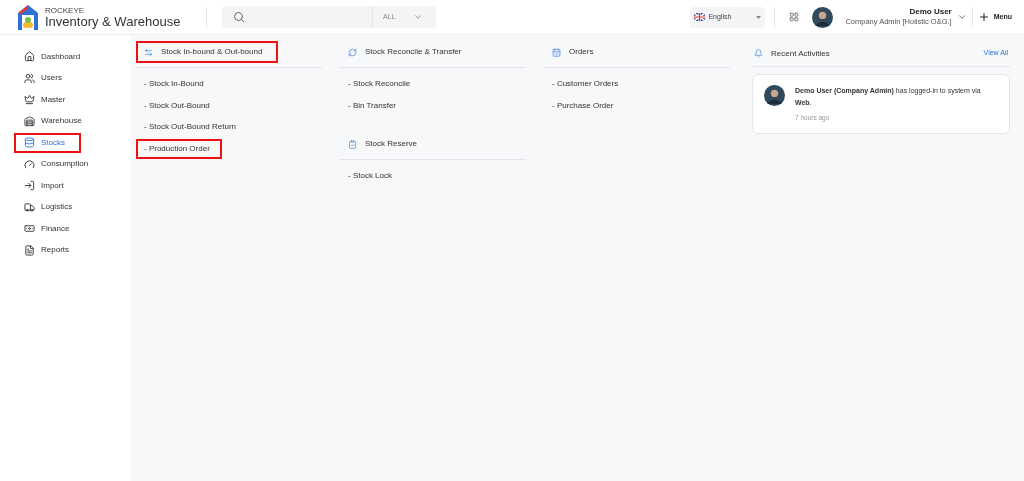 The width and height of the screenshot is (1024, 481). Describe the element at coordinates (29, 229) in the screenshot. I see `banknote-icon` at that location.